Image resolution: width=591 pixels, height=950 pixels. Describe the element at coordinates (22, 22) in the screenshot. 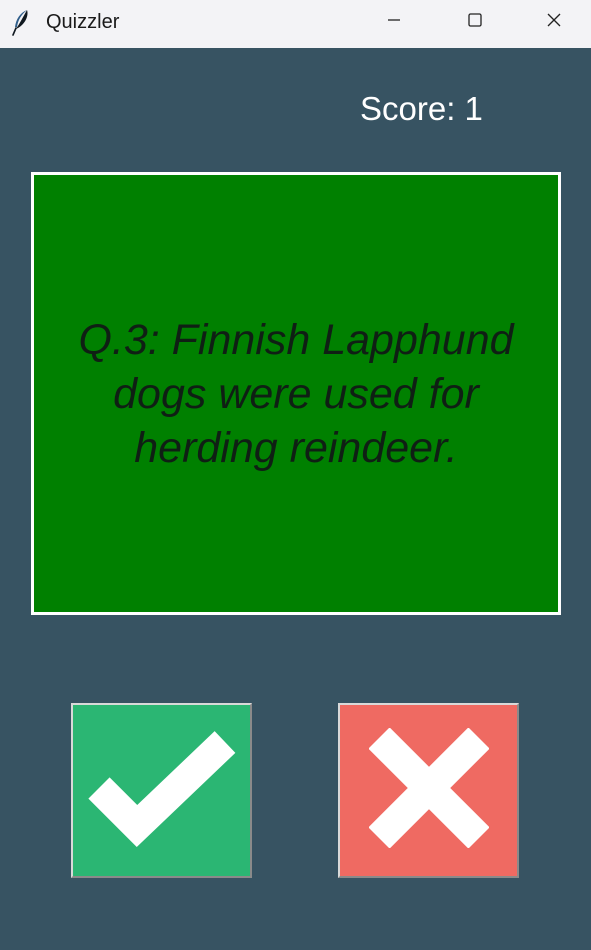

I see `feather-icon` at that location.